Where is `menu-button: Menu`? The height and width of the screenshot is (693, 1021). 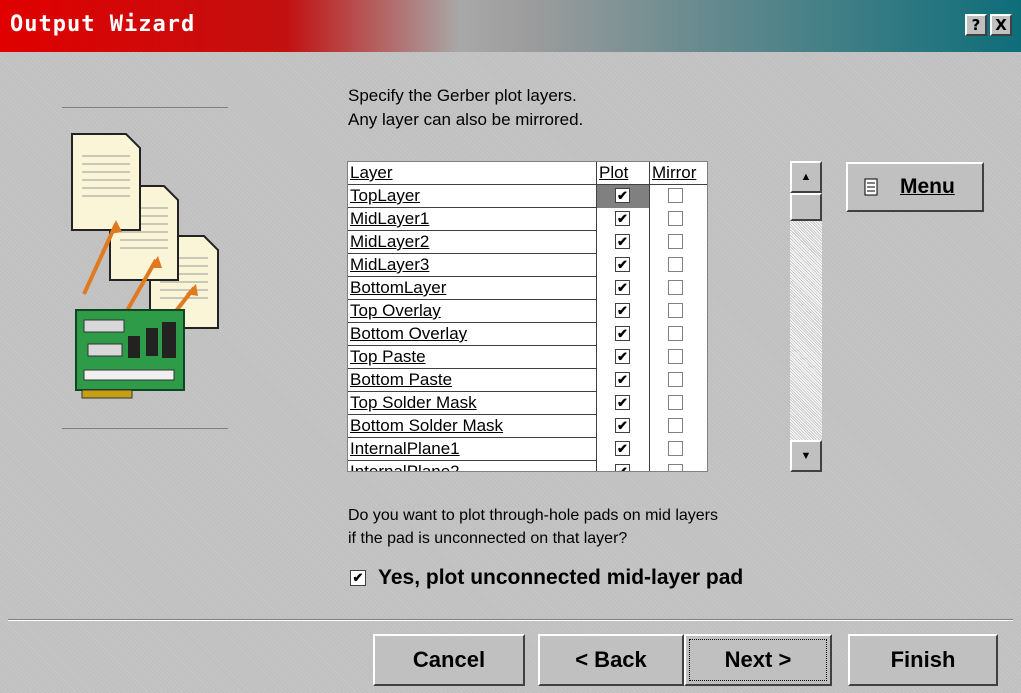
menu-button: Menu is located at coordinates (915, 187).